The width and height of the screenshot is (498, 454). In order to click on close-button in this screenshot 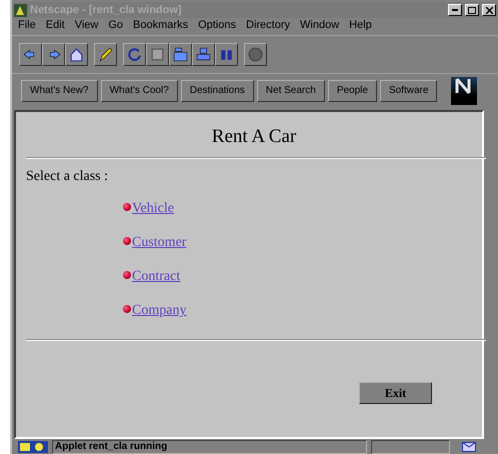, I will do `click(489, 10)`.